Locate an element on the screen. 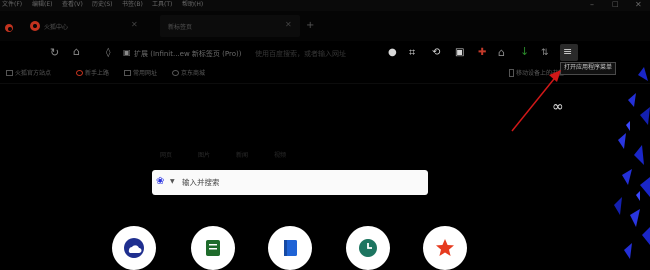 This screenshot has height=270, width=650. tab-title: 新标签页 is located at coordinates (180, 27).